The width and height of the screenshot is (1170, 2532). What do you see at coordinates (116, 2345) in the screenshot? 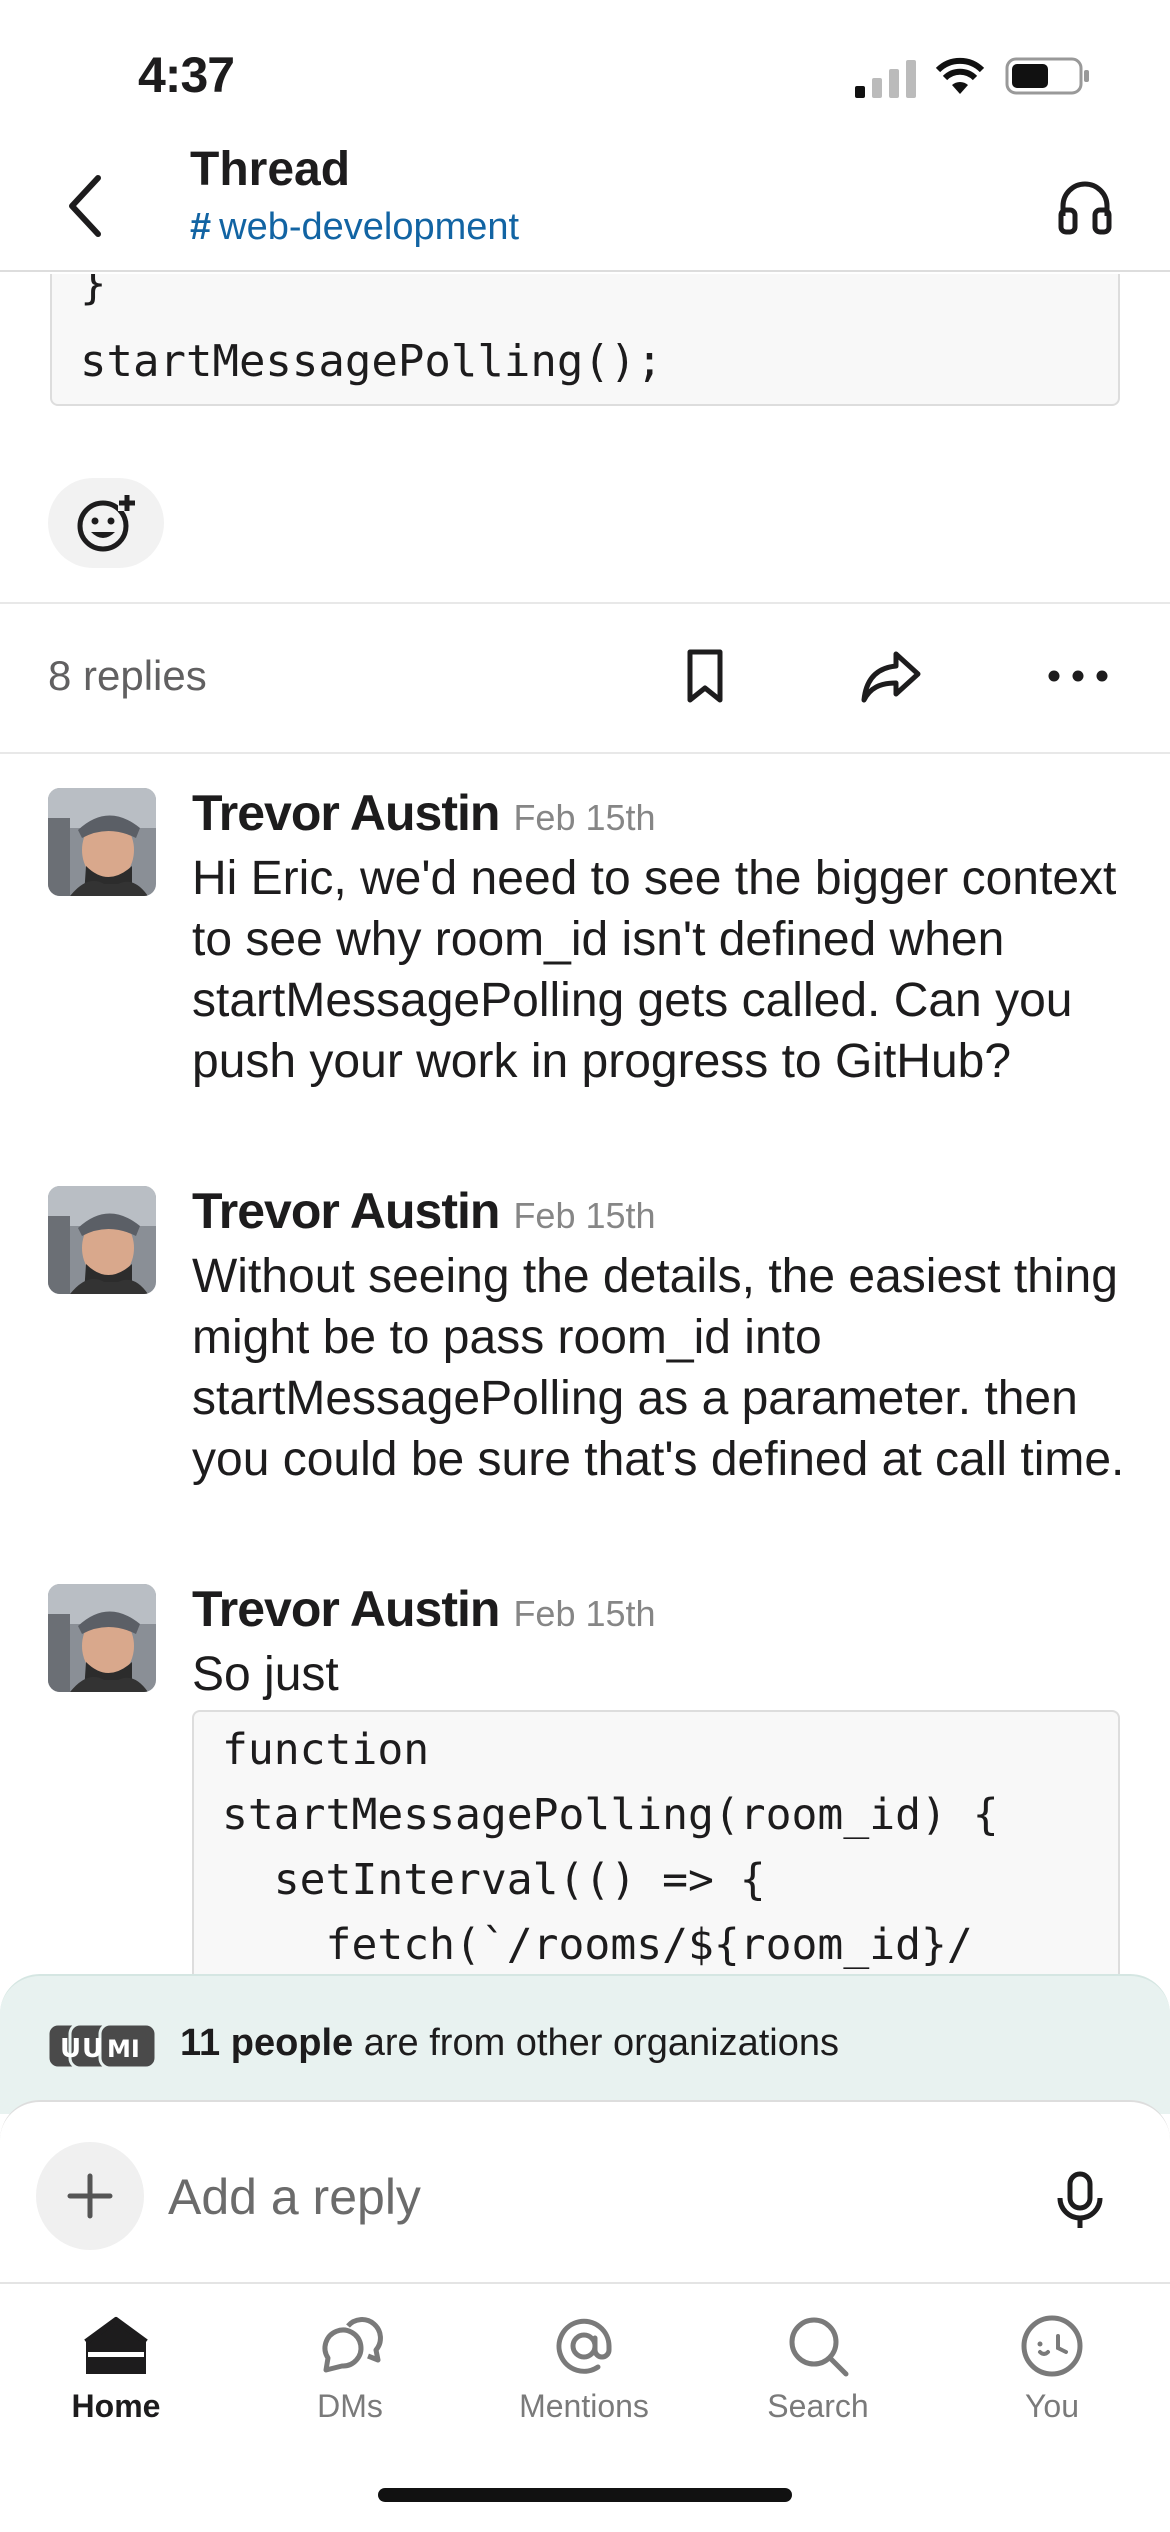
I see `home-icon` at bounding box center [116, 2345].